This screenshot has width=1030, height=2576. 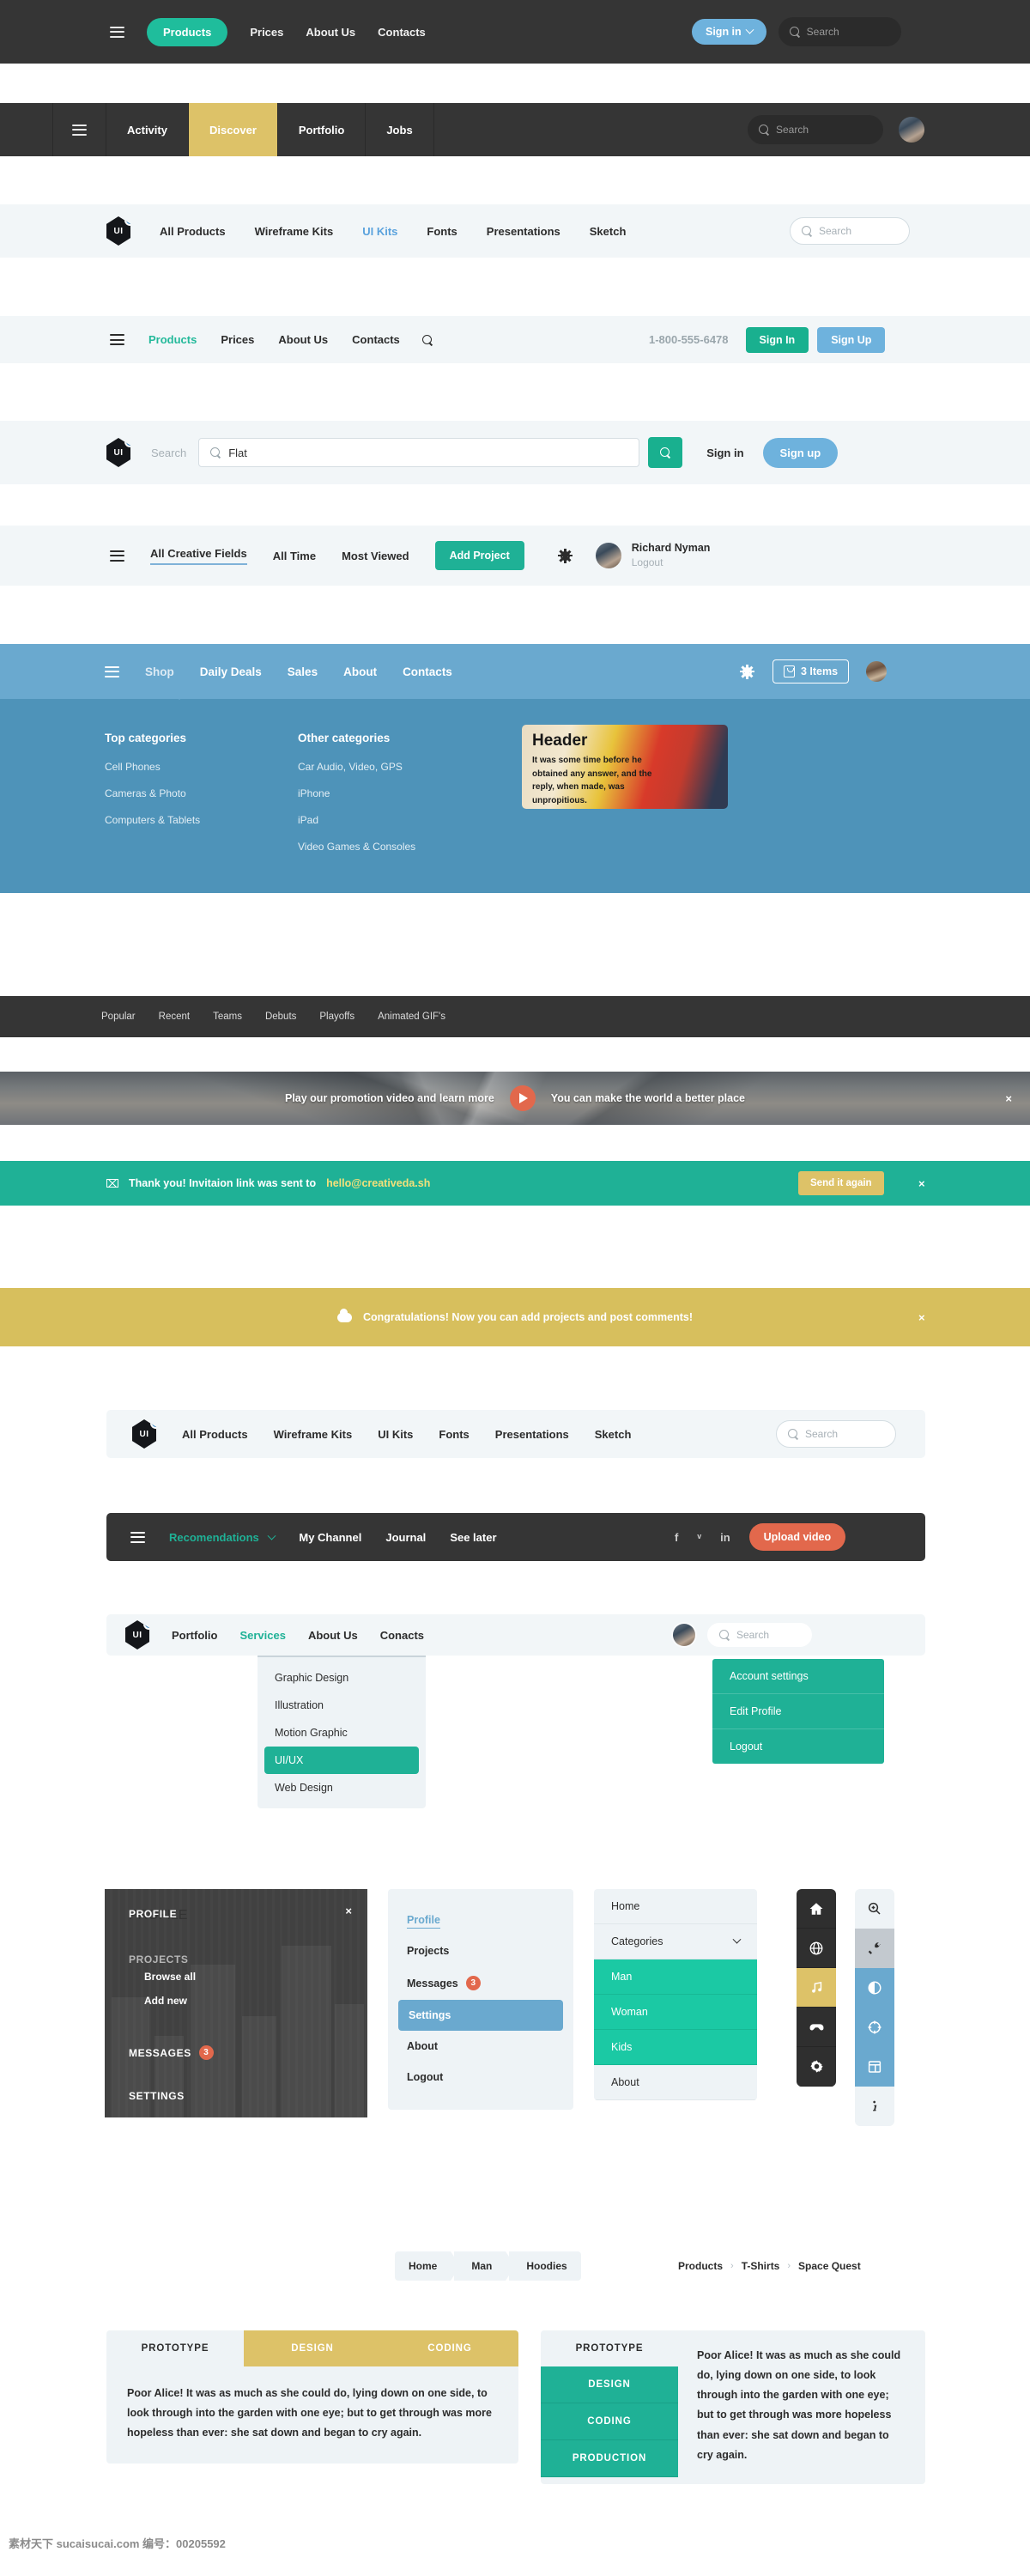 What do you see at coordinates (816, 1948) in the screenshot?
I see `globe-icon` at bounding box center [816, 1948].